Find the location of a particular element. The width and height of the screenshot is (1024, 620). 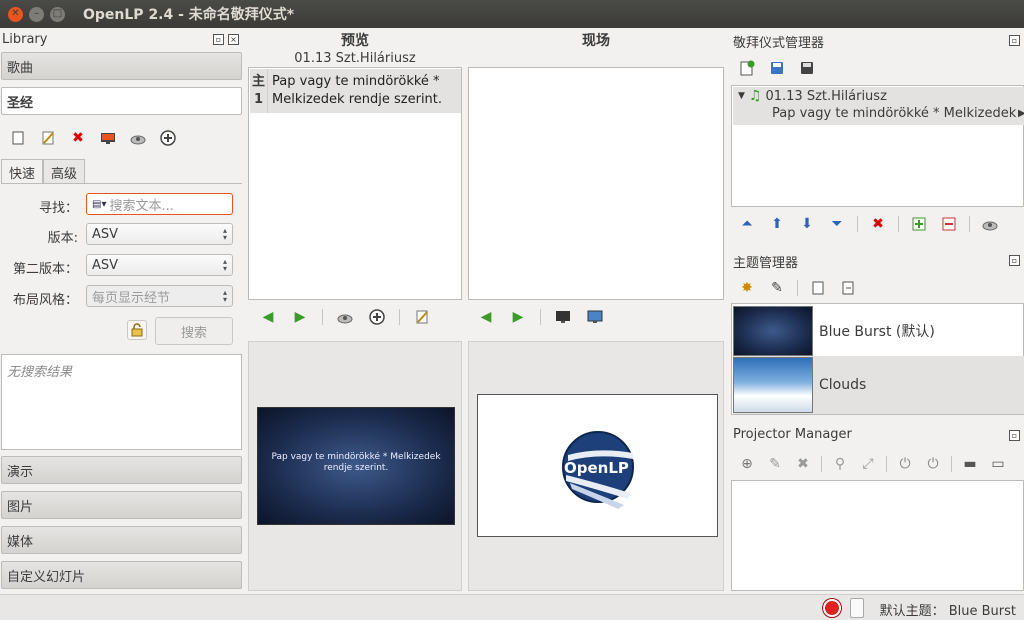

openlp-logo-icon: OpenLP is located at coordinates (598, 470).